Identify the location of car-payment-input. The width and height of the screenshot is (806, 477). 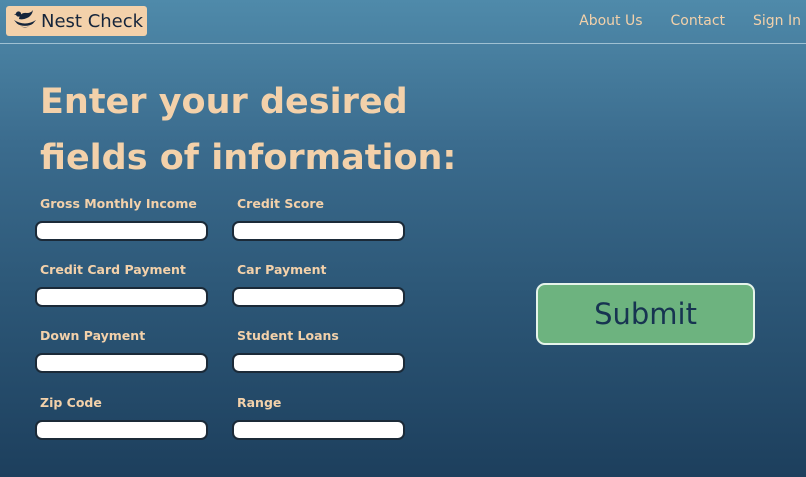
(318, 297).